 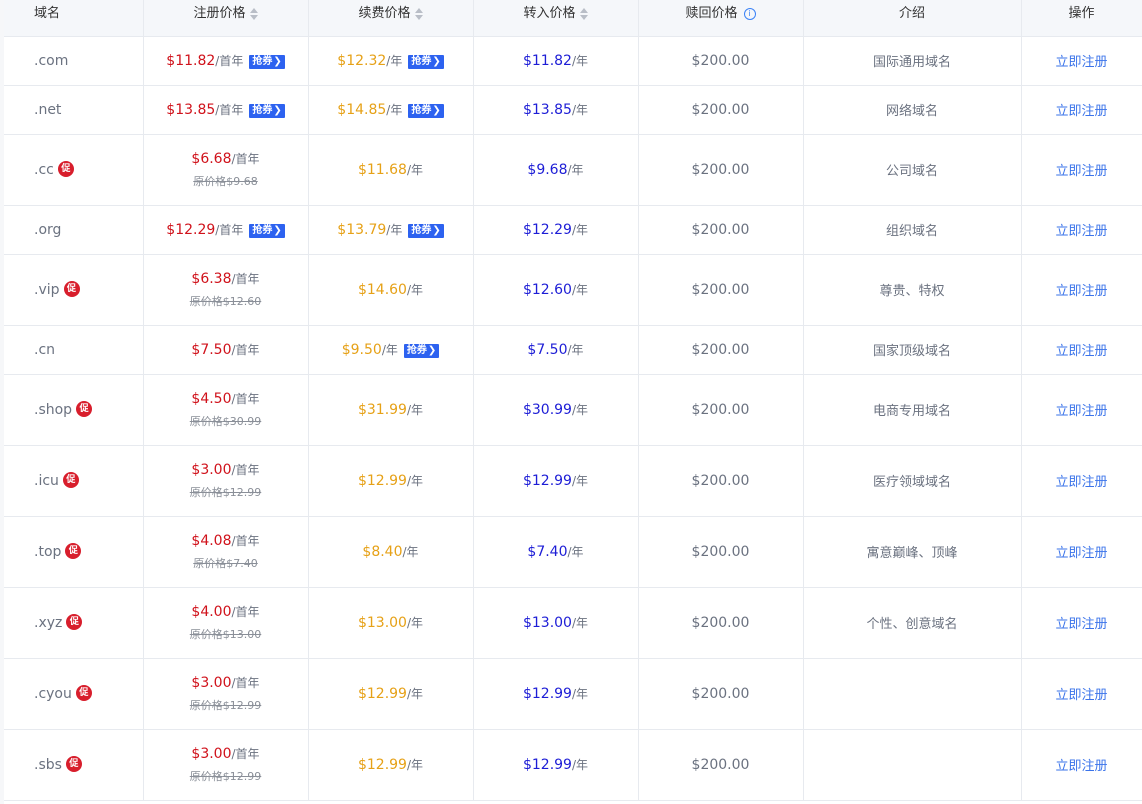 I want to click on domain-cell: .shop 促, so click(x=74, y=410).